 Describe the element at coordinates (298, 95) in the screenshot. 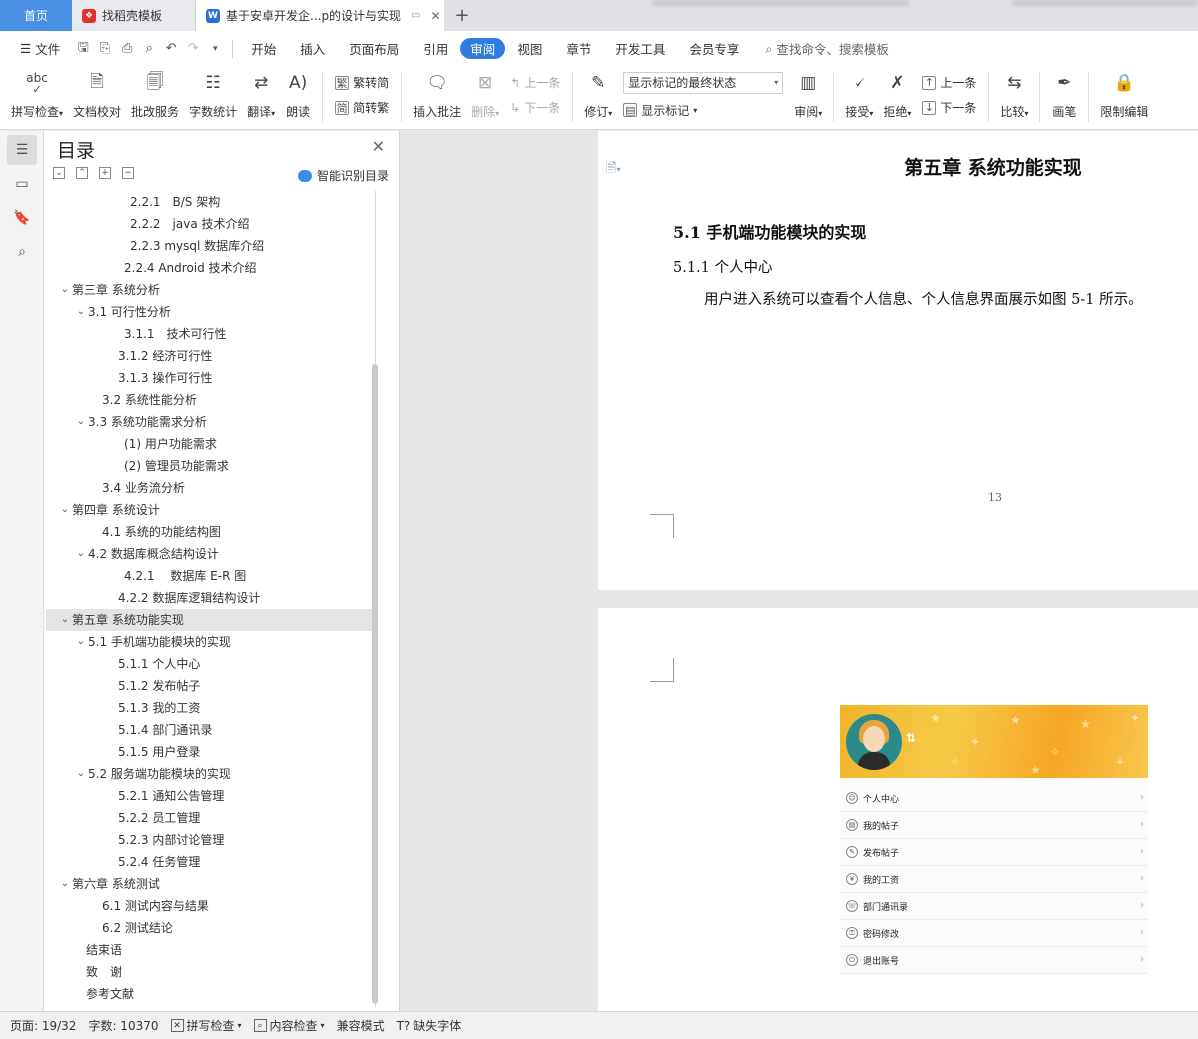

I see `read-aloud-button: A) 朗读` at that location.